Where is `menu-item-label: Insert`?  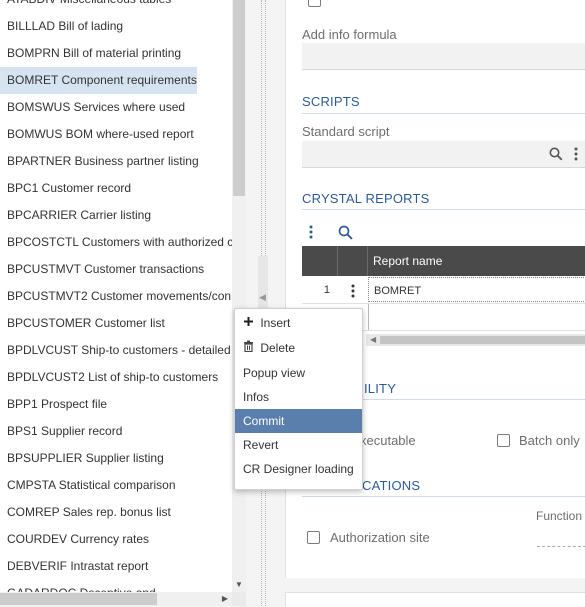 menu-item-label: Insert is located at coordinates (275, 323).